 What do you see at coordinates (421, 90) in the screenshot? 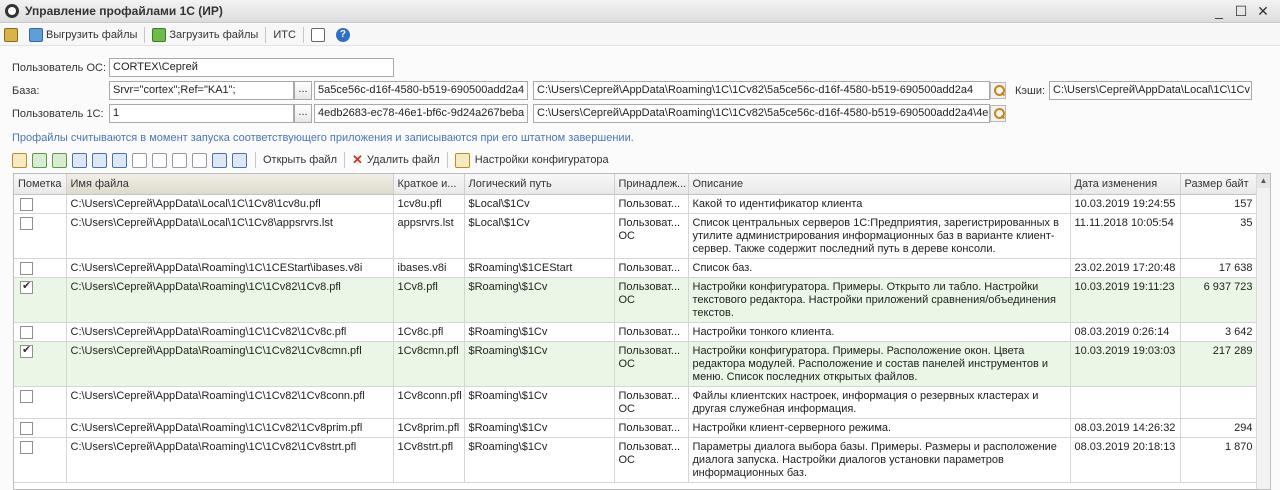
I see `base-guid-field: 5a5ce56c-d16f-4580-b519-690500add2a4` at bounding box center [421, 90].